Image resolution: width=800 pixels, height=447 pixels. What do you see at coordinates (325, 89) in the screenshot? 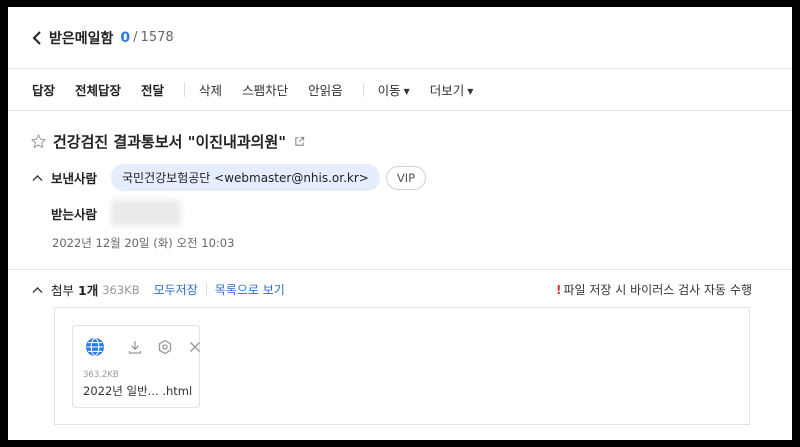
I see `mark-unread-button: 안읽음` at bounding box center [325, 89].